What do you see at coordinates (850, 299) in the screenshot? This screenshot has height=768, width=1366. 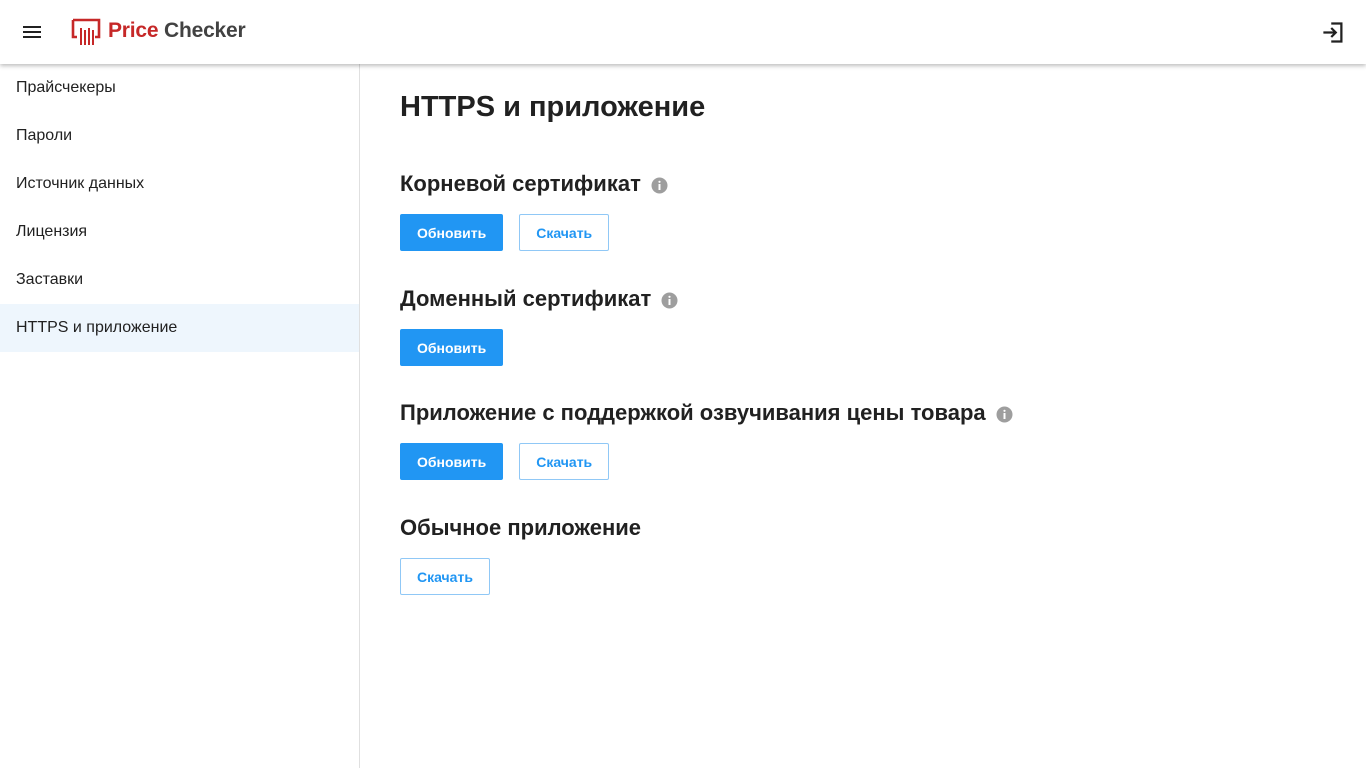 I see `section-title: Доменный сертификат` at bounding box center [850, 299].